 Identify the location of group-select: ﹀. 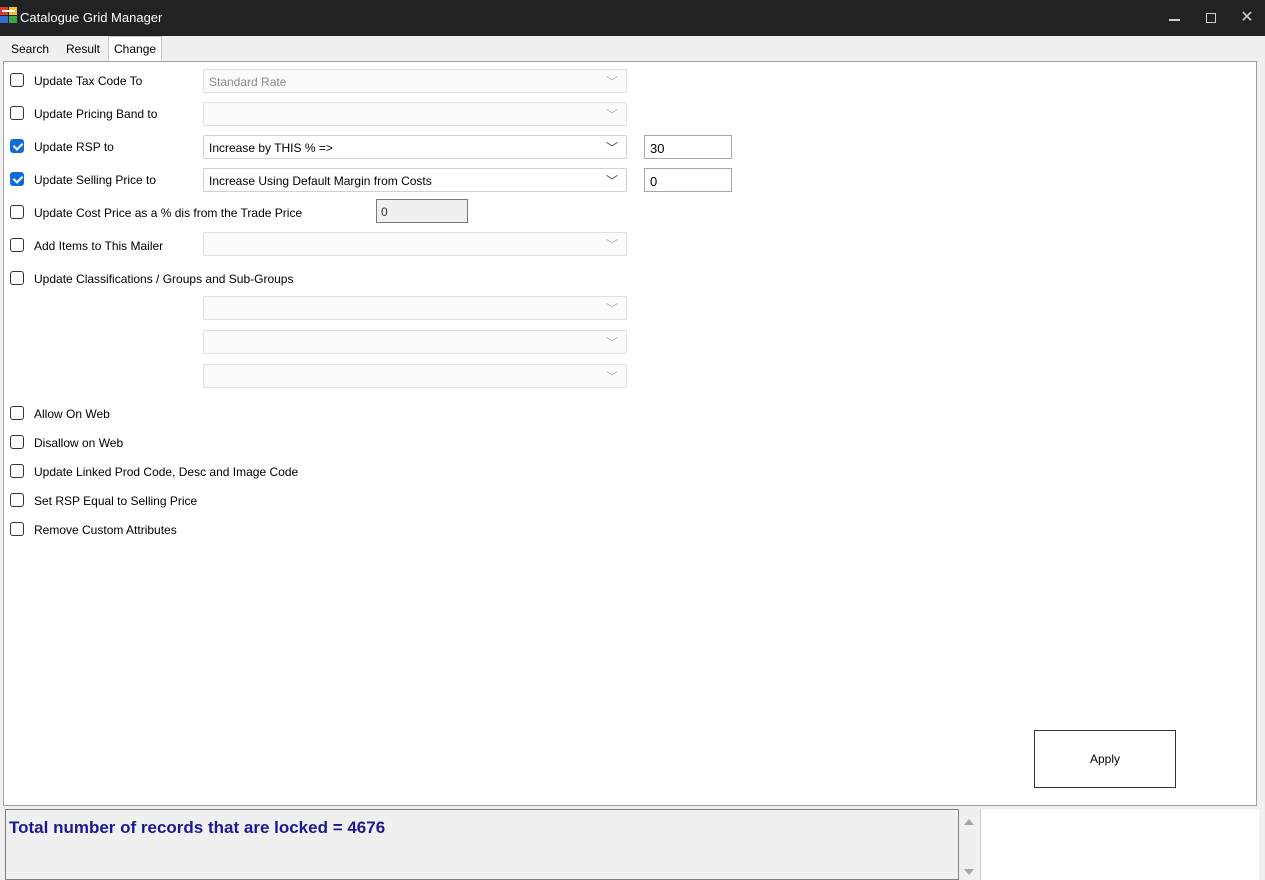
(415, 342).